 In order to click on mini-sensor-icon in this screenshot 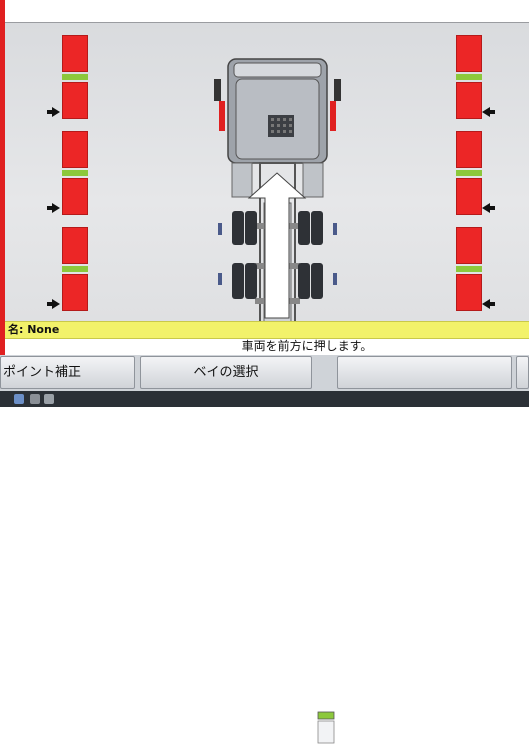, I will do `click(326, 727)`.